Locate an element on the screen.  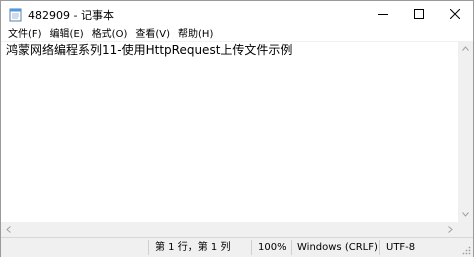
minimize-button is located at coordinates (383, 14).